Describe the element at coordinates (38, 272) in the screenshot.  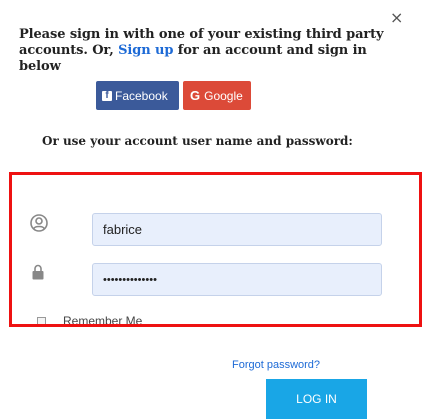
I see `lock-icon` at that location.